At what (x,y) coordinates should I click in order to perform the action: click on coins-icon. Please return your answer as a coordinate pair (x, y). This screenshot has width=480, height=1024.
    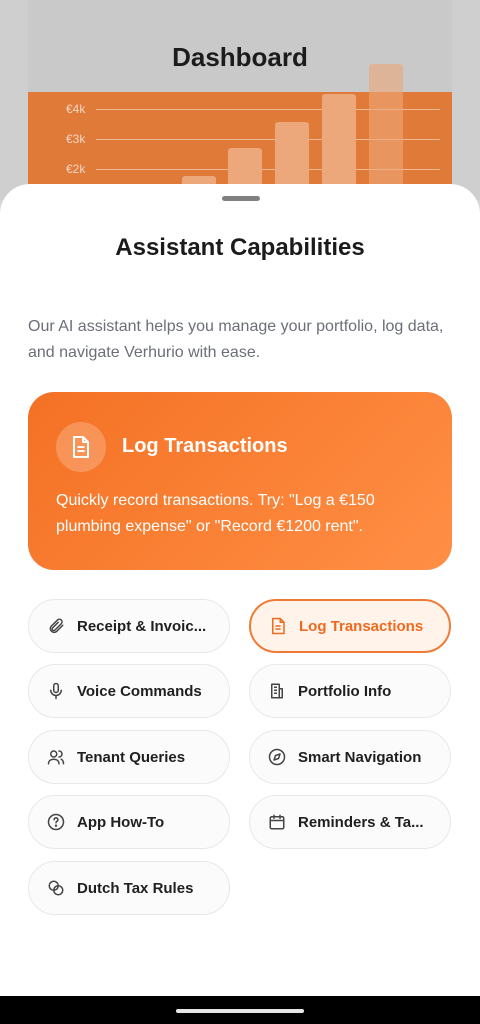
    Looking at the image, I should click on (56, 888).